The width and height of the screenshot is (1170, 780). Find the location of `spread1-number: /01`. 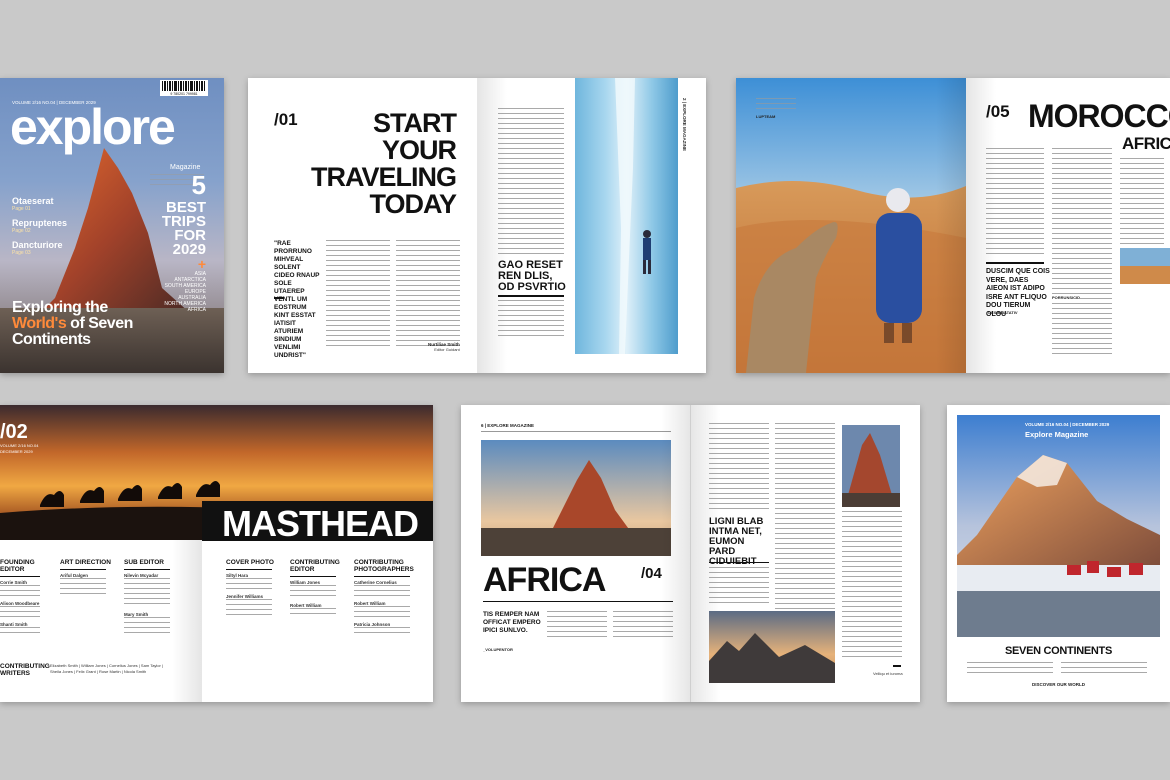

spread1-number: /01 is located at coordinates (286, 119).